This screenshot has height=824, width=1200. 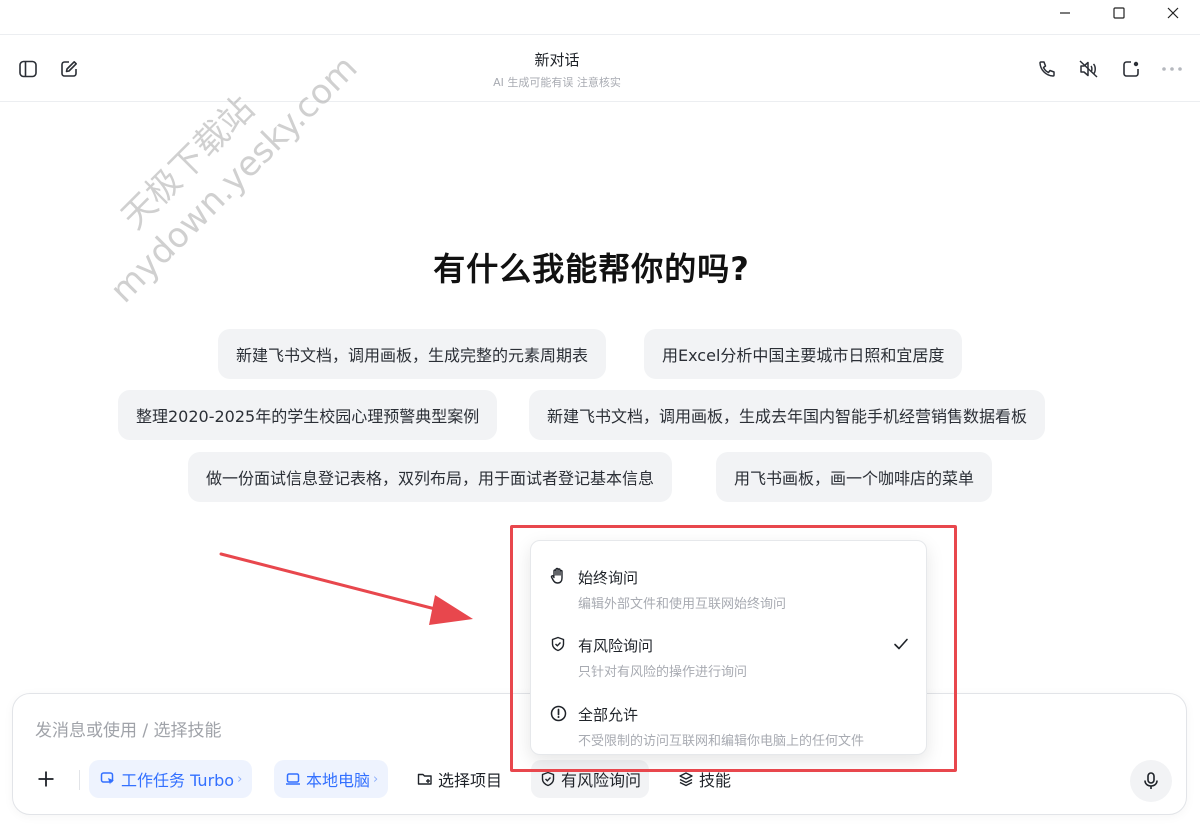 I want to click on plus-icon, so click(x=46, y=779).